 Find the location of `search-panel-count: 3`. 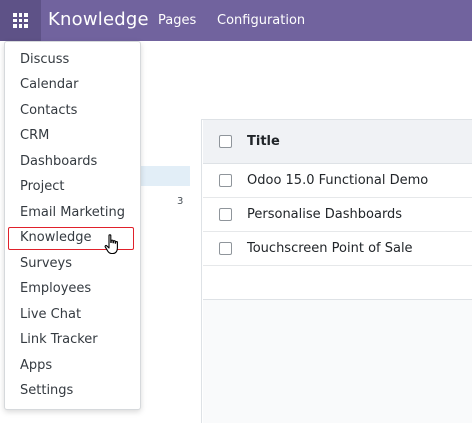

search-panel-count: 3 is located at coordinates (180, 201).